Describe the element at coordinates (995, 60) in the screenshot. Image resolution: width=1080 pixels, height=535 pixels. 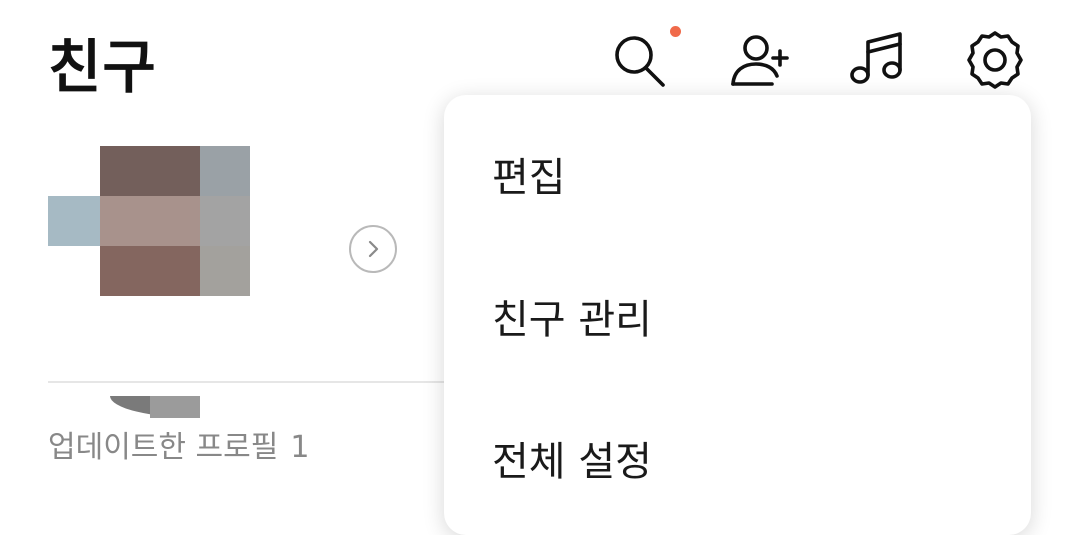
I see `settings-icon` at that location.